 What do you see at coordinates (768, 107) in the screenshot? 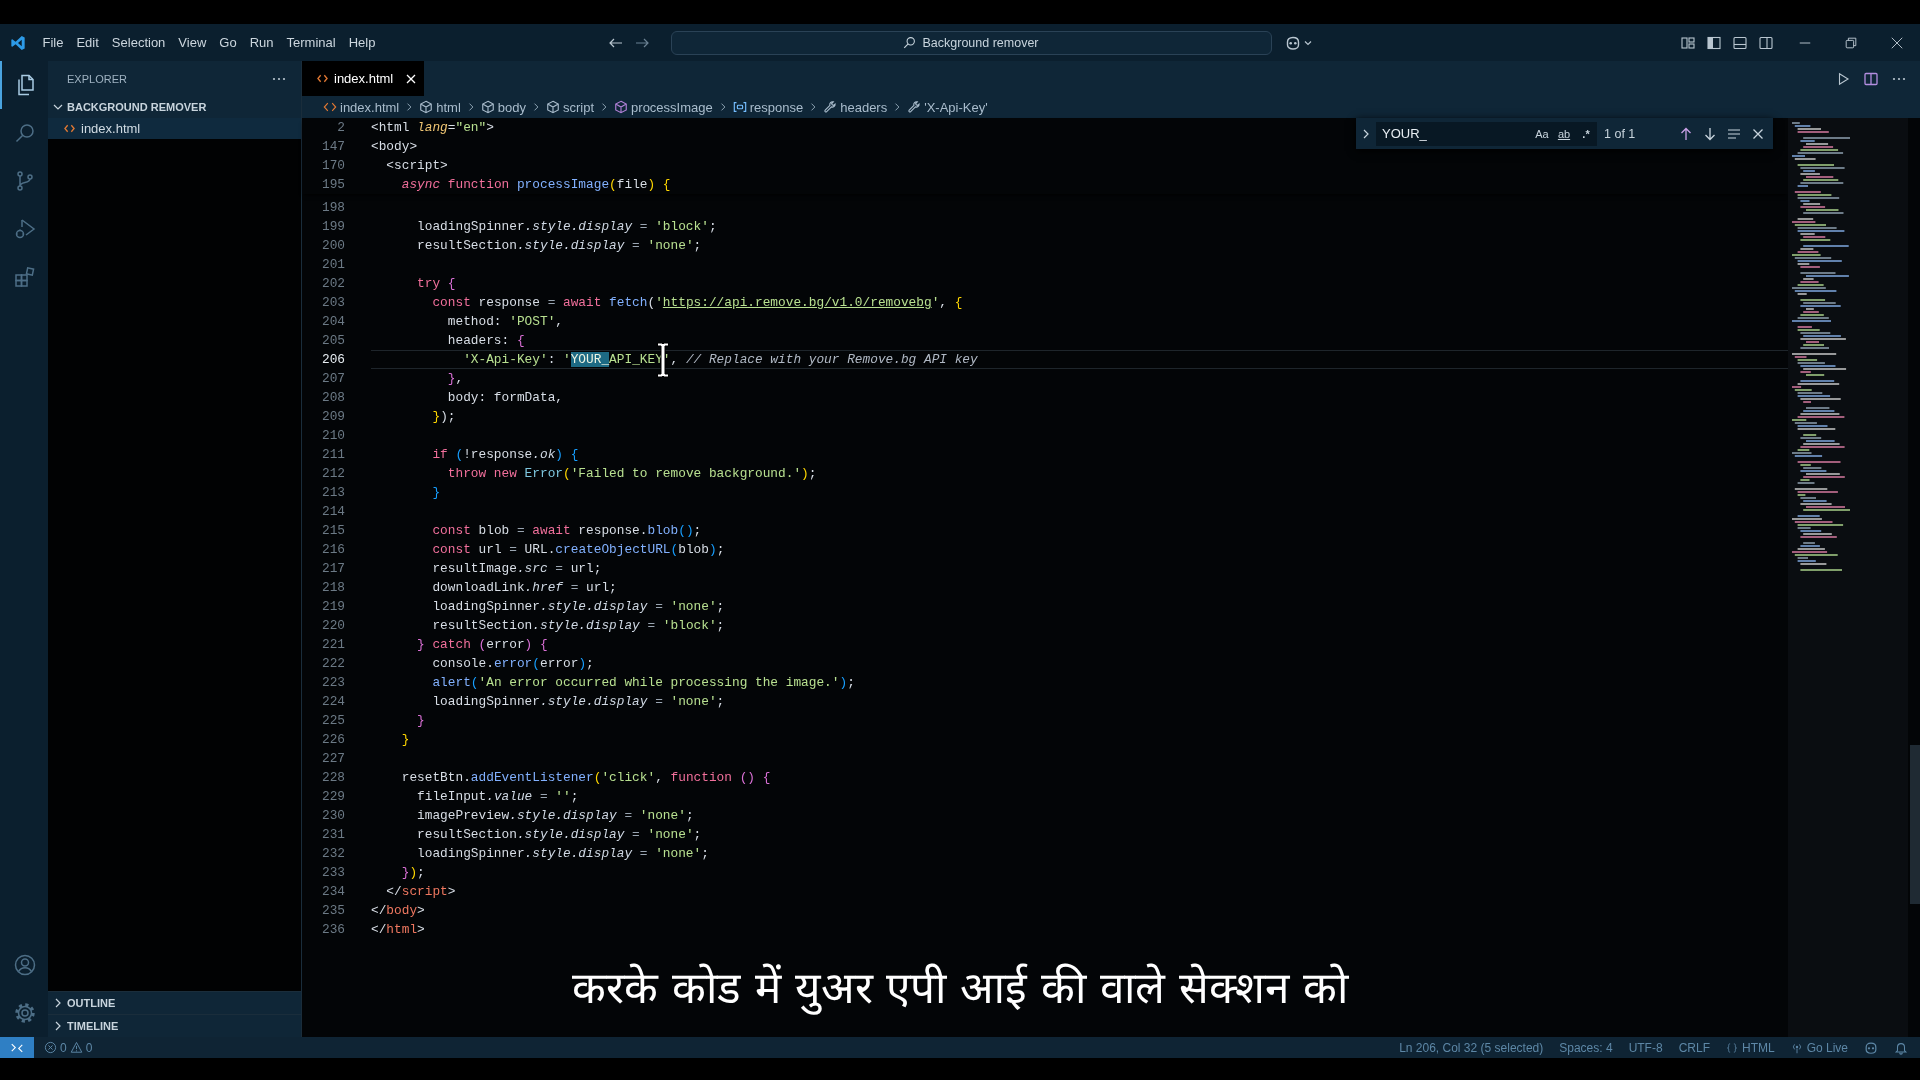
I see `breadcrumb-item: response` at bounding box center [768, 107].